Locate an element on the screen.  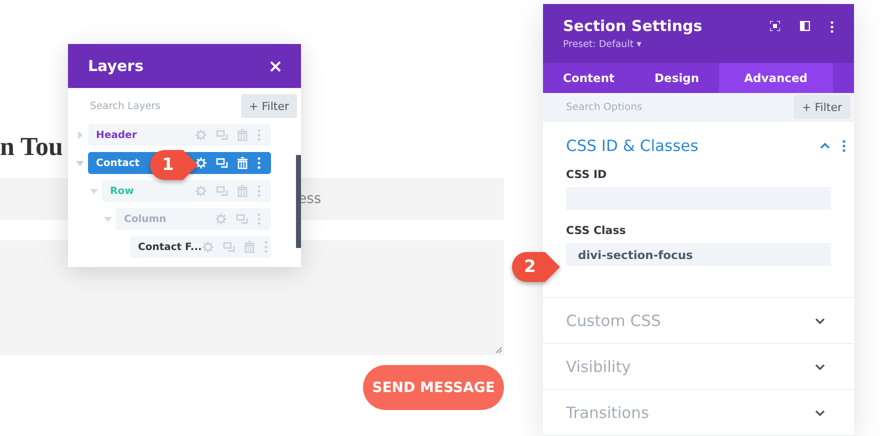
layer-label: Header is located at coordinates (116, 135).